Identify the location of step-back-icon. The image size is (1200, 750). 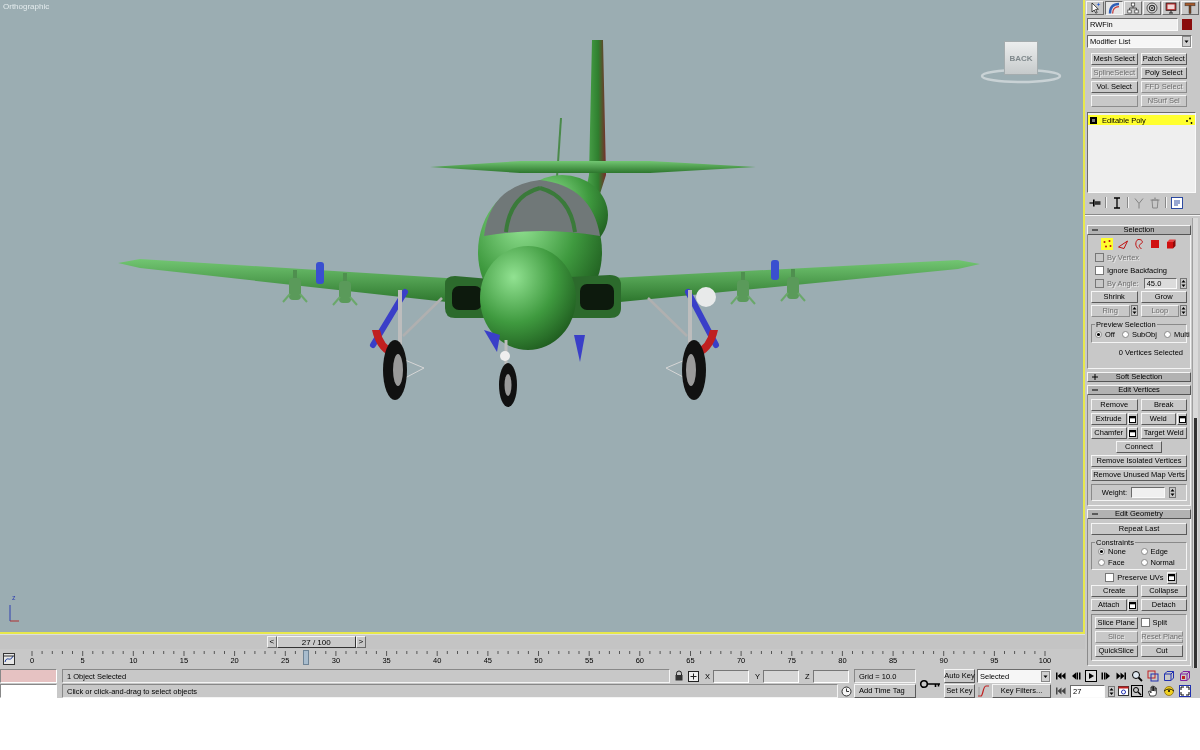
(1076, 676).